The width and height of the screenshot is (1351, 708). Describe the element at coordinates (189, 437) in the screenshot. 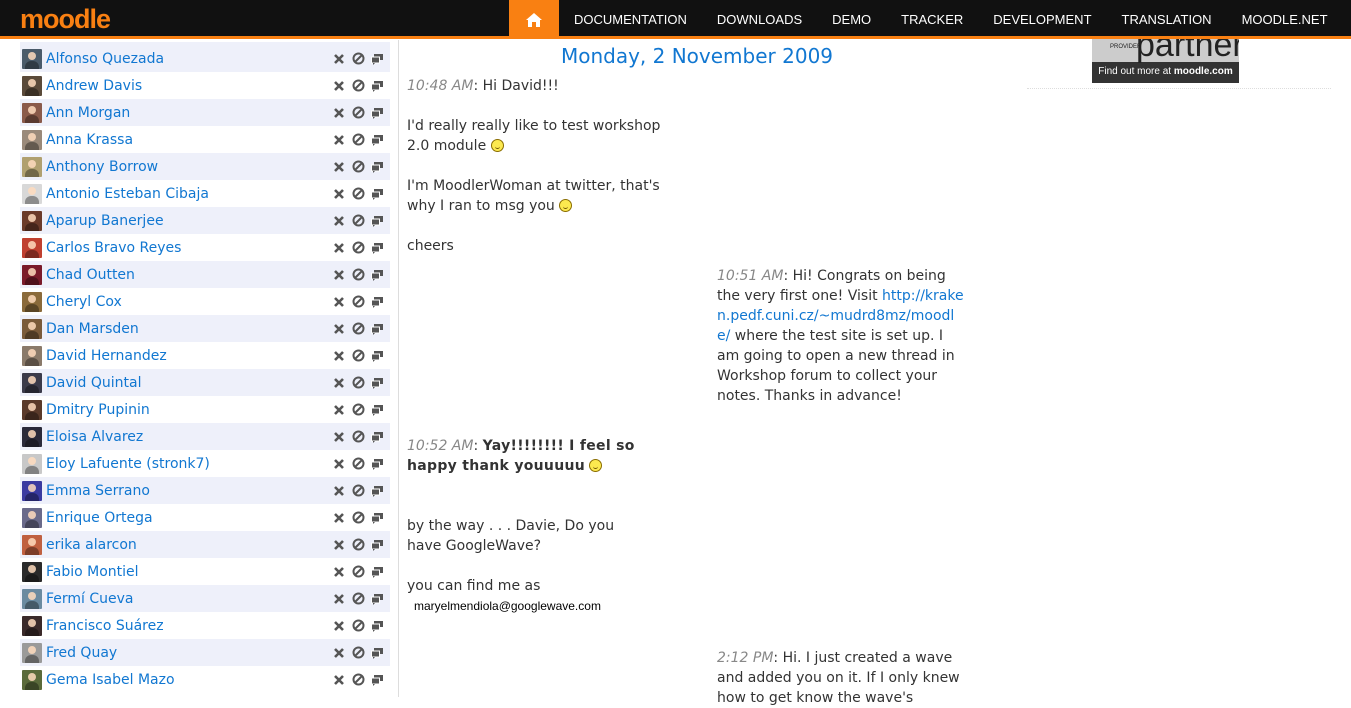

I see `user-name-link: Eloisa Alvarez` at that location.